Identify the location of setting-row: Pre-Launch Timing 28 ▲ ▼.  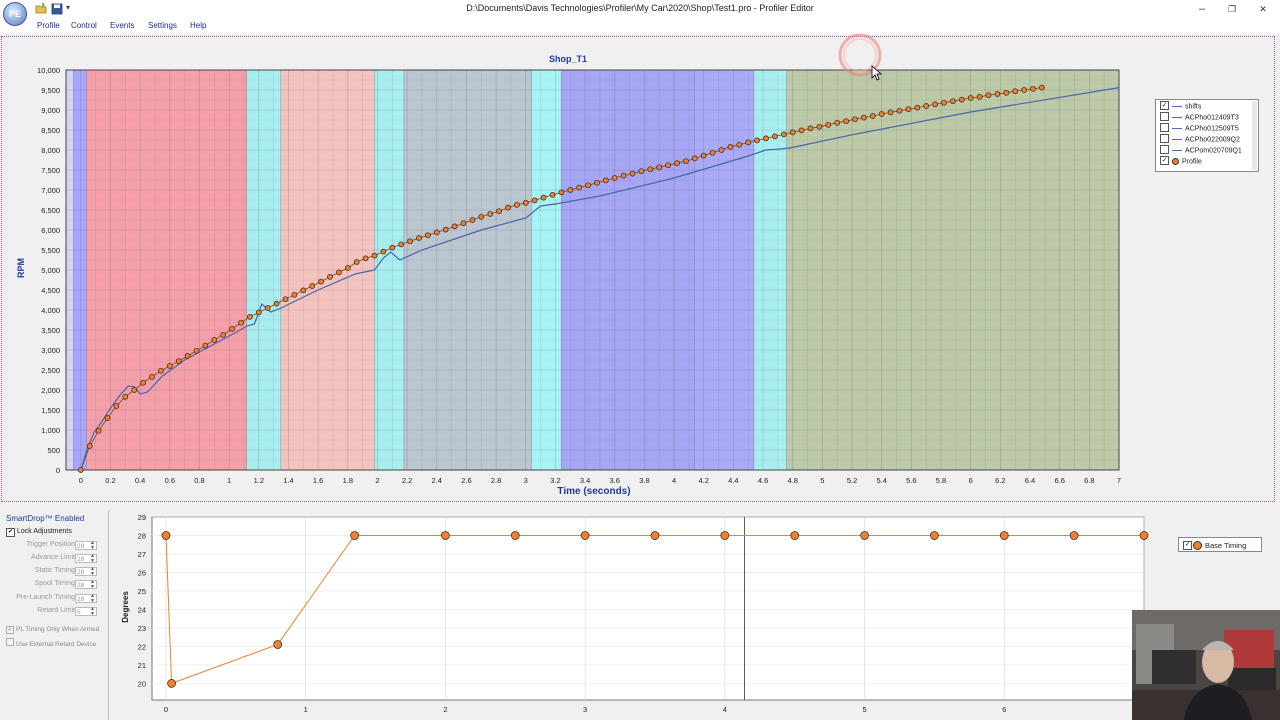
(54, 599).